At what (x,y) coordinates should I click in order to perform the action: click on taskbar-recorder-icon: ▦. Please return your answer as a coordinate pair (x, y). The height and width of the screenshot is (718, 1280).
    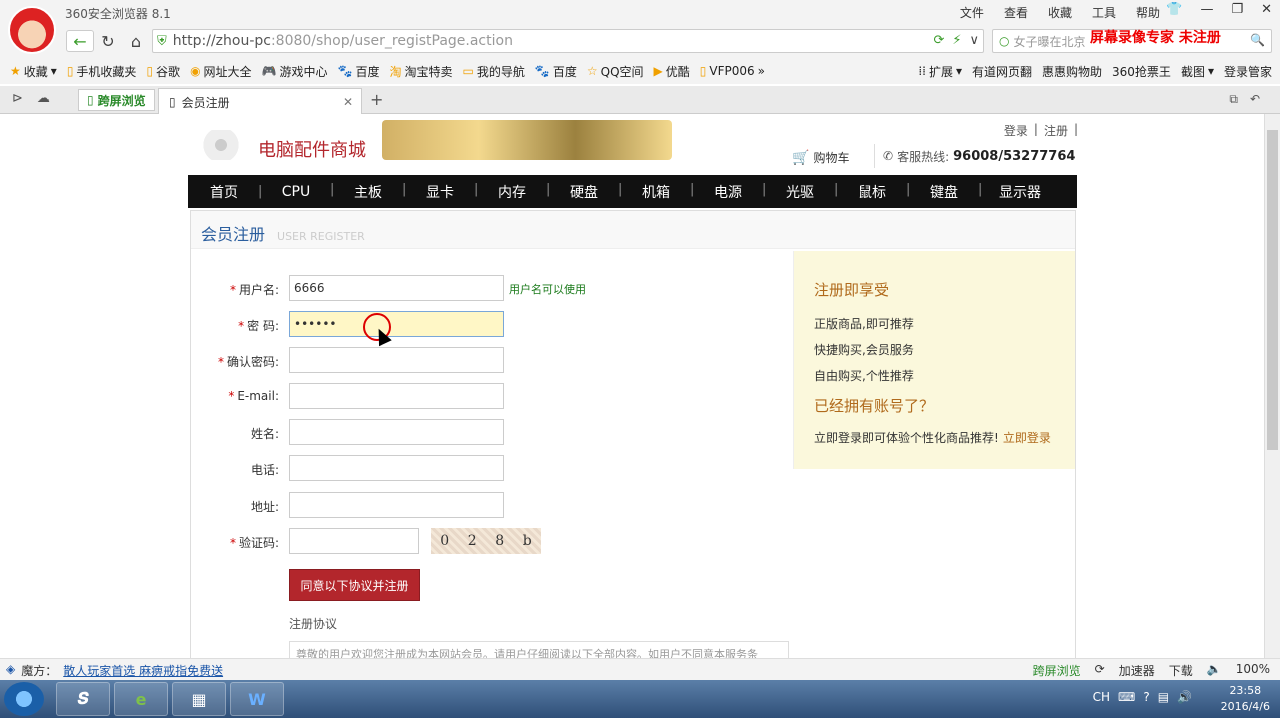
    Looking at the image, I should click on (199, 699).